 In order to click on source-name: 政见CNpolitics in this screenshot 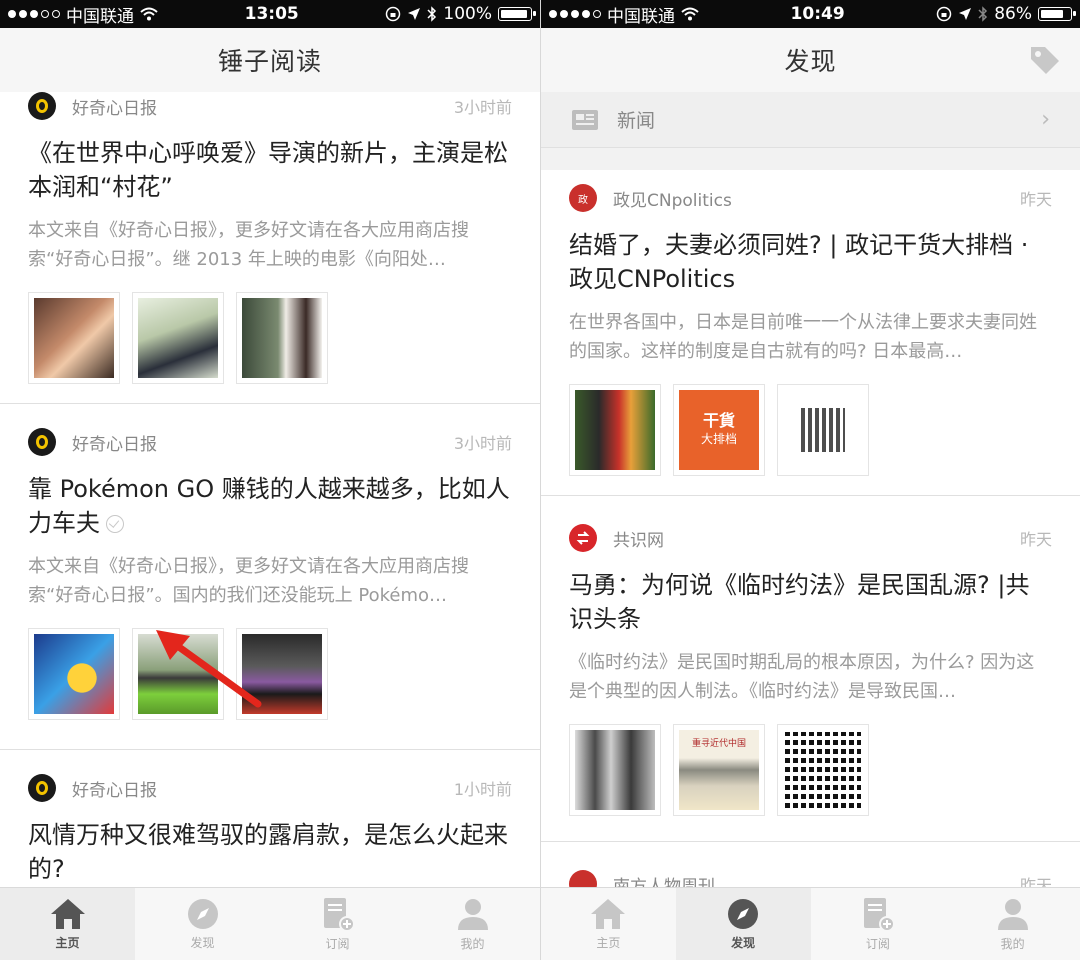, I will do `click(672, 200)`.